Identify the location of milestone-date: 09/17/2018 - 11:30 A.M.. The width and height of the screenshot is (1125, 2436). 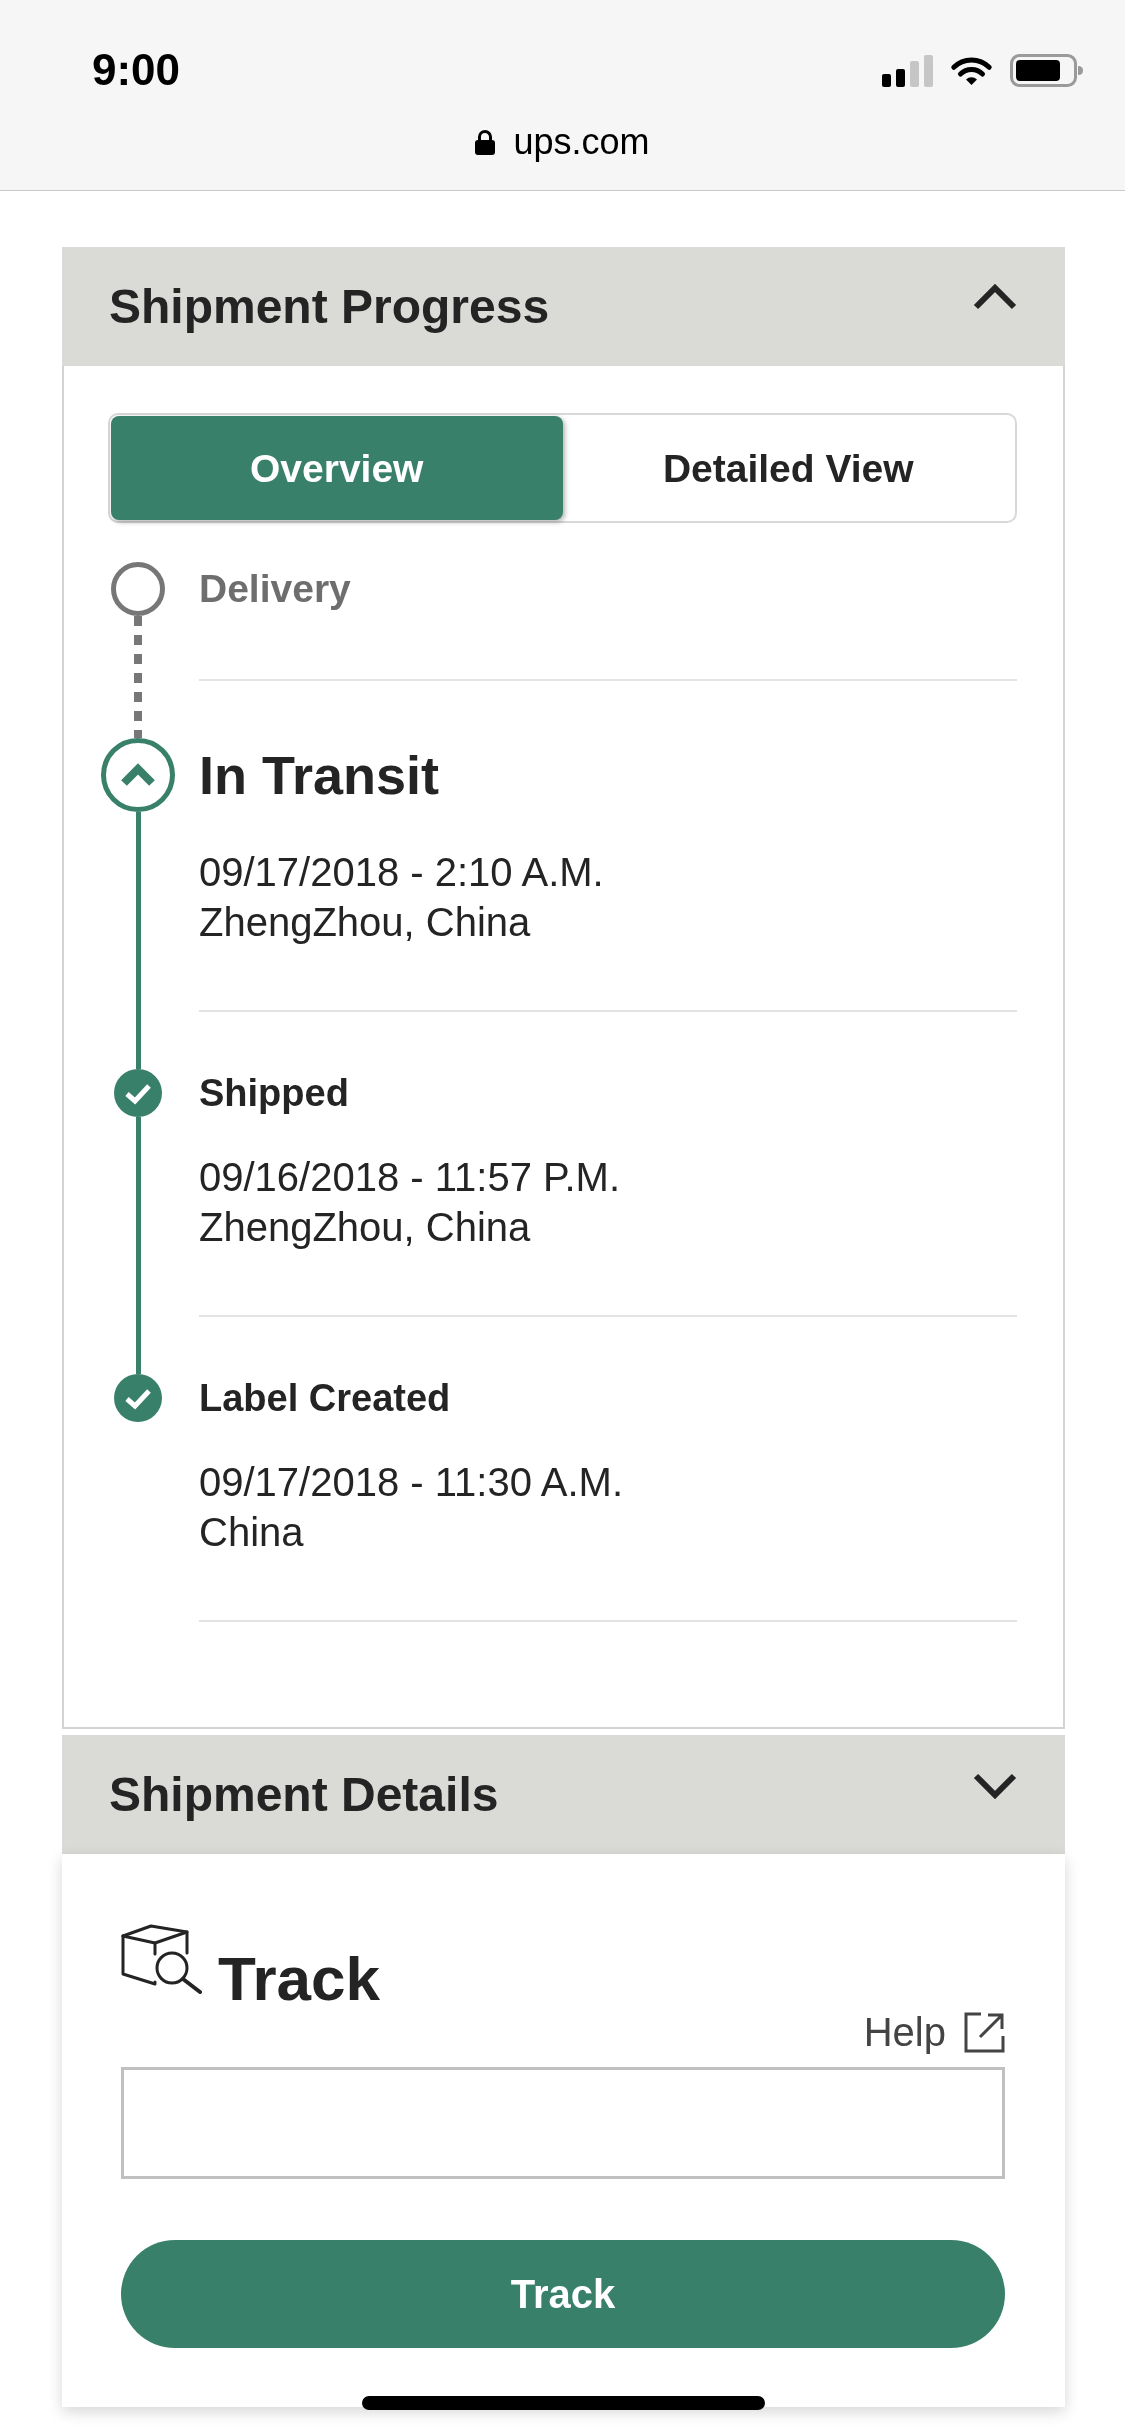
(411, 1482).